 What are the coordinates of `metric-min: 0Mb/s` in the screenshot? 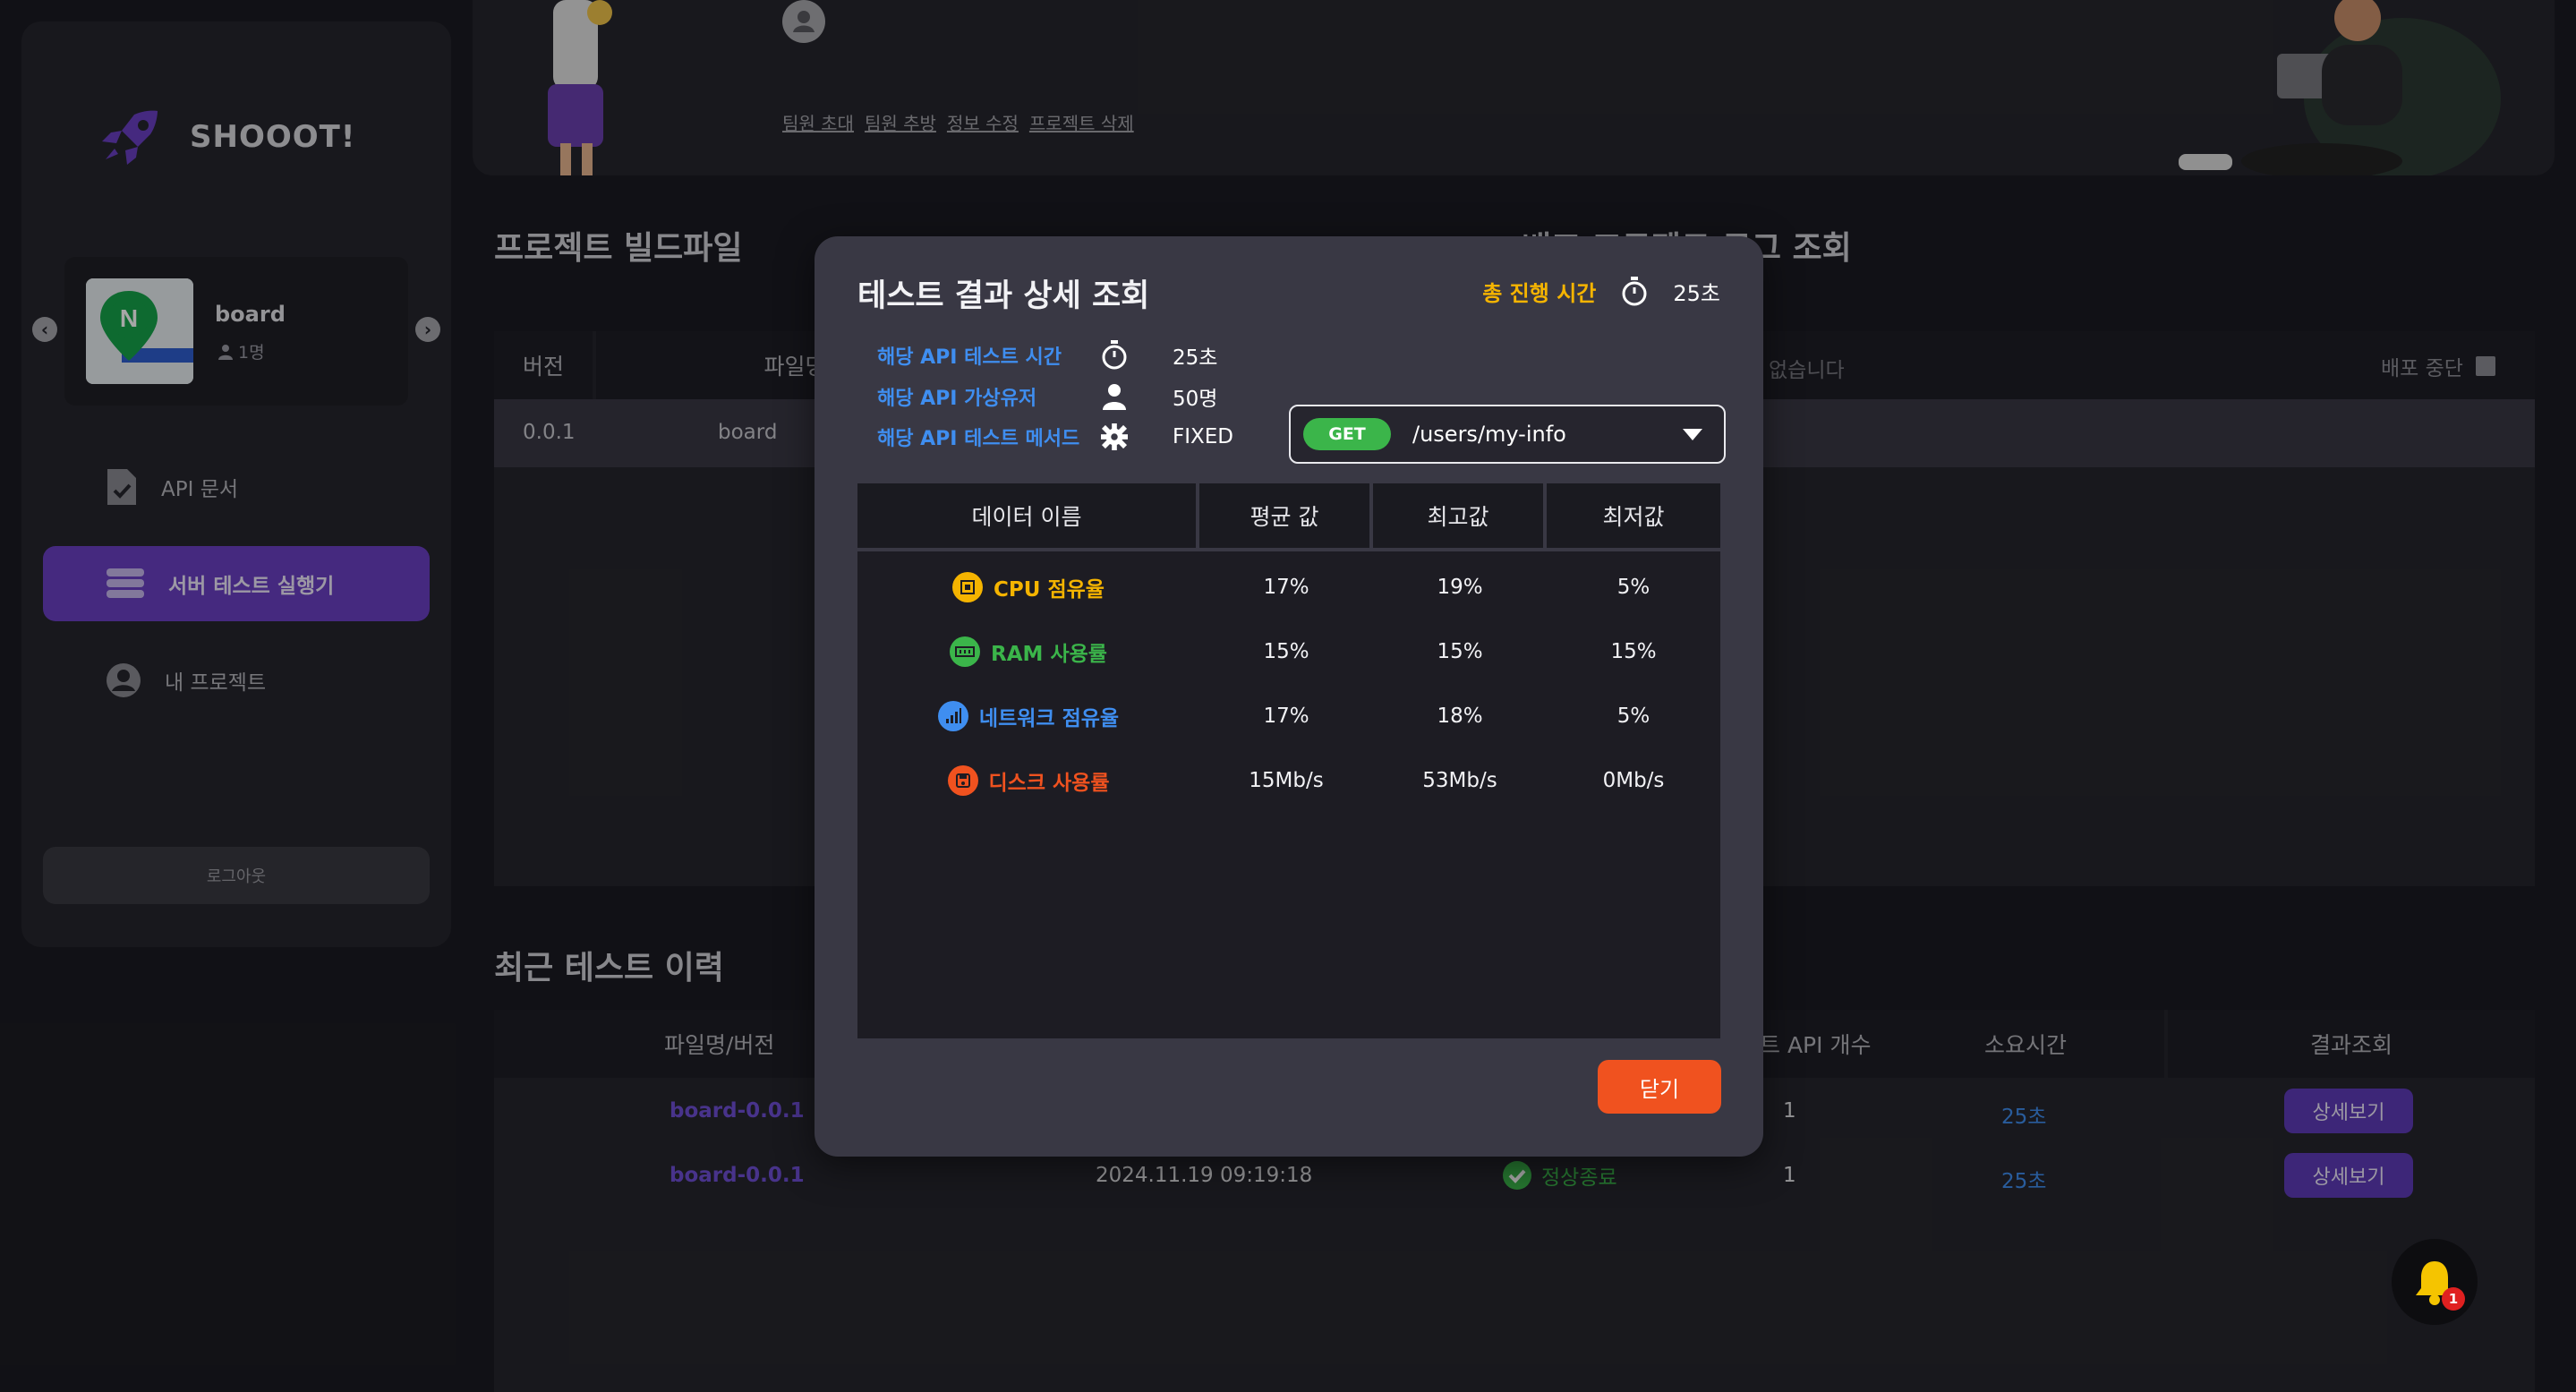 It's located at (1633, 780).